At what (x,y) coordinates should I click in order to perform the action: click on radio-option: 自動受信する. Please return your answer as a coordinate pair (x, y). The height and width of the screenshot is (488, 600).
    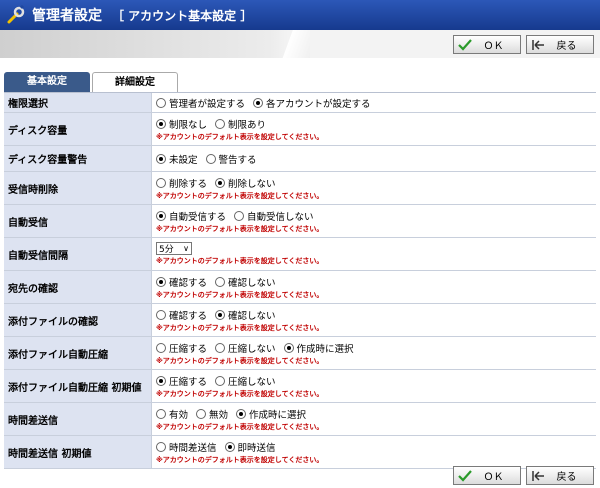
    Looking at the image, I should click on (191, 216).